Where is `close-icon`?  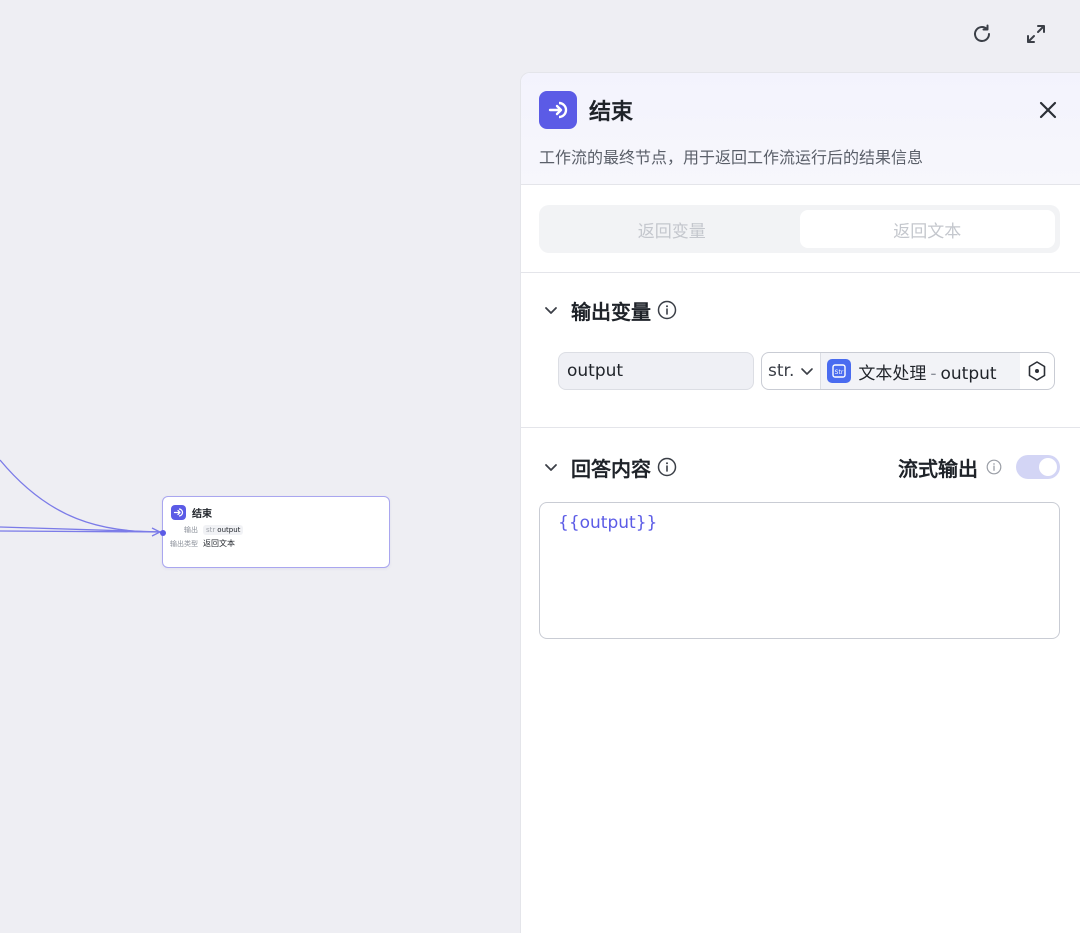
close-icon is located at coordinates (1048, 110).